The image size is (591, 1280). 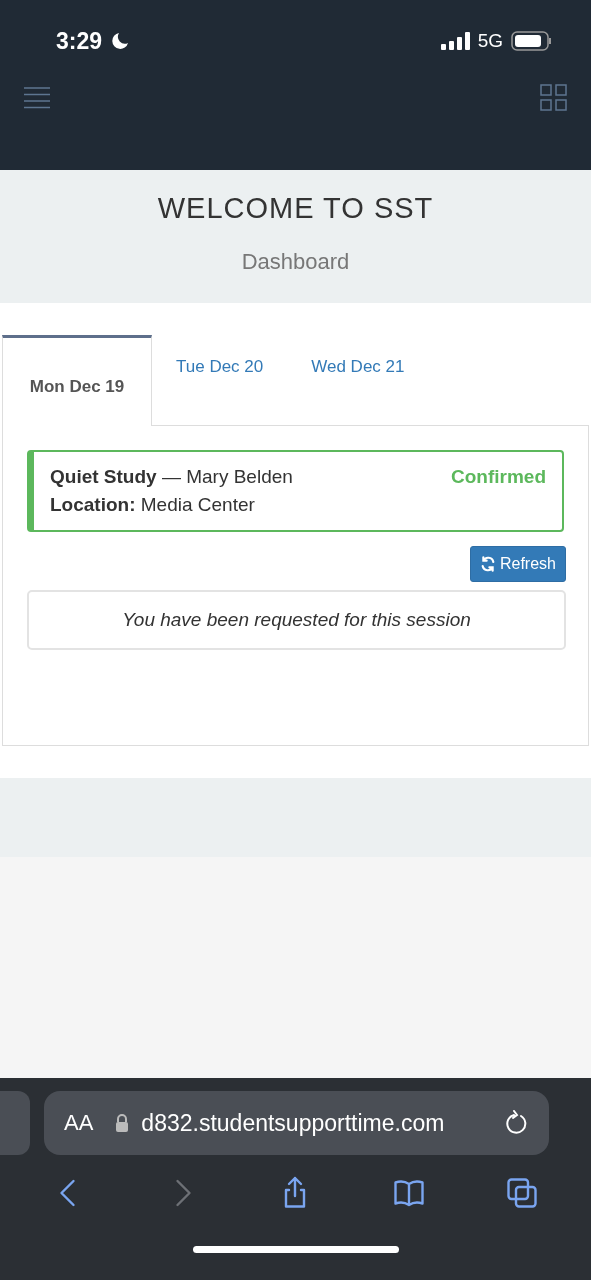 I want to click on refresh-icon, so click(x=487, y=564).